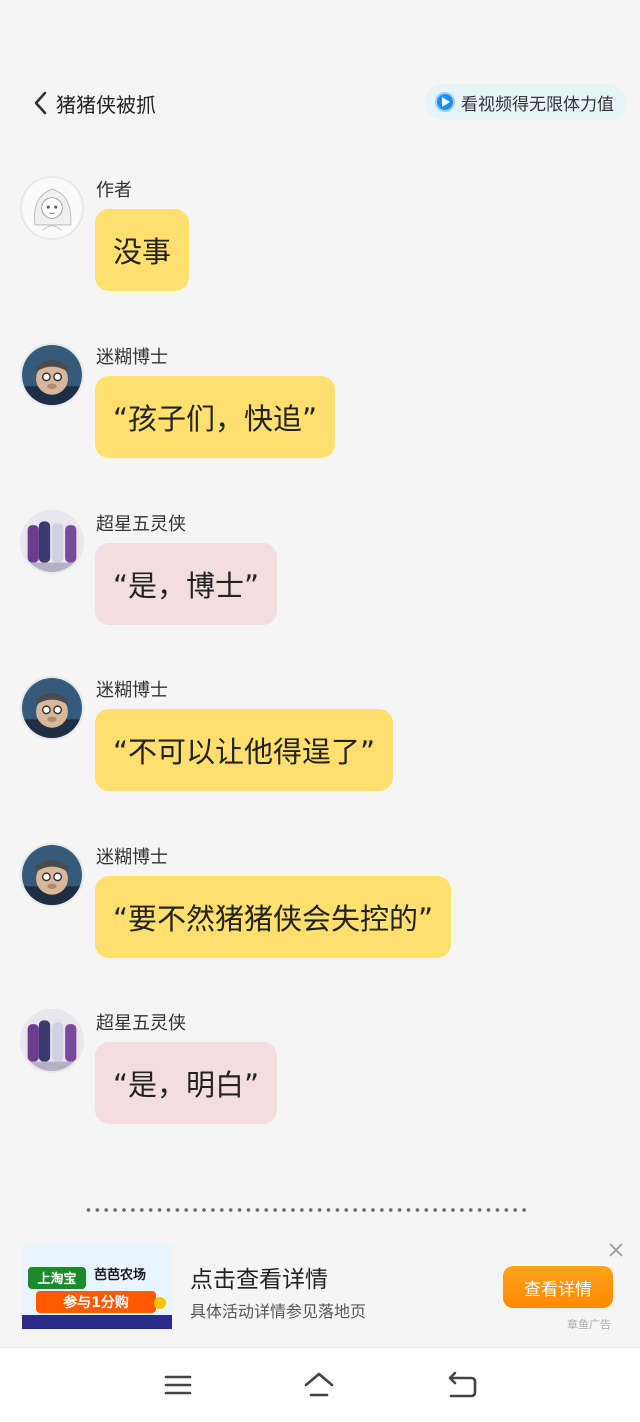 The width and height of the screenshot is (640, 1422). Describe the element at coordinates (186, 1083) in the screenshot. I see `message-bubble: “是，明白”` at that location.